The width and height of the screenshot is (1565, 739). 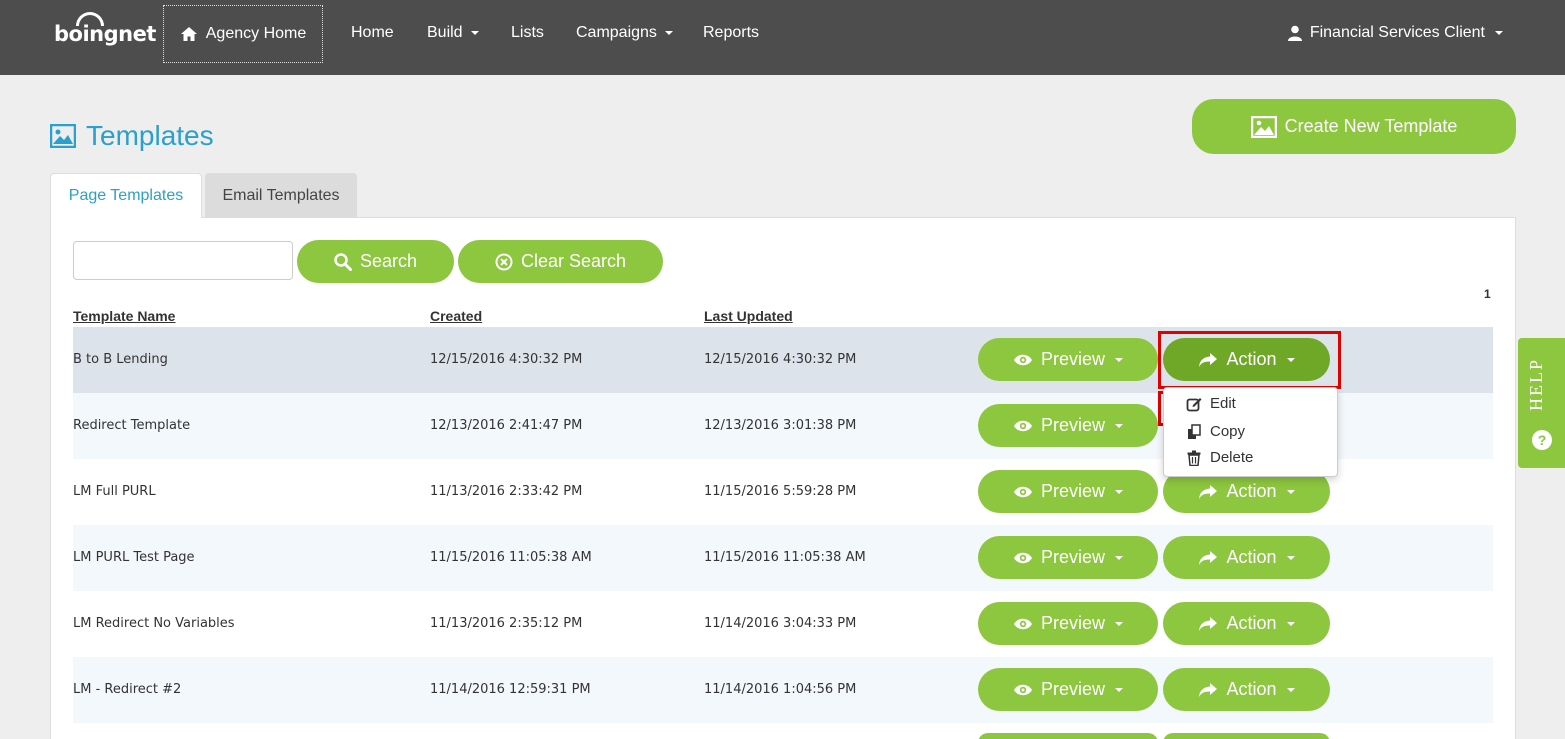 I want to click on column-header-last-updated: Last Updated, so click(x=748, y=316).